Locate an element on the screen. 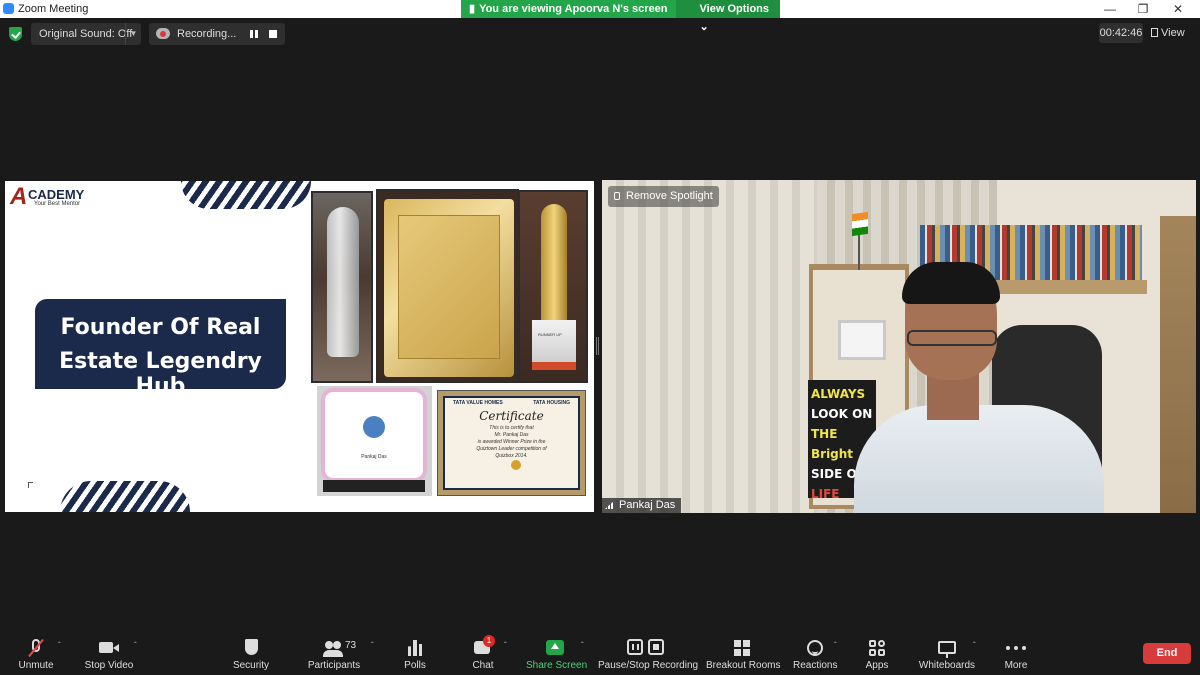 The image size is (1200, 675). share-screen-label: Share Screen is located at coordinates (557, 665).